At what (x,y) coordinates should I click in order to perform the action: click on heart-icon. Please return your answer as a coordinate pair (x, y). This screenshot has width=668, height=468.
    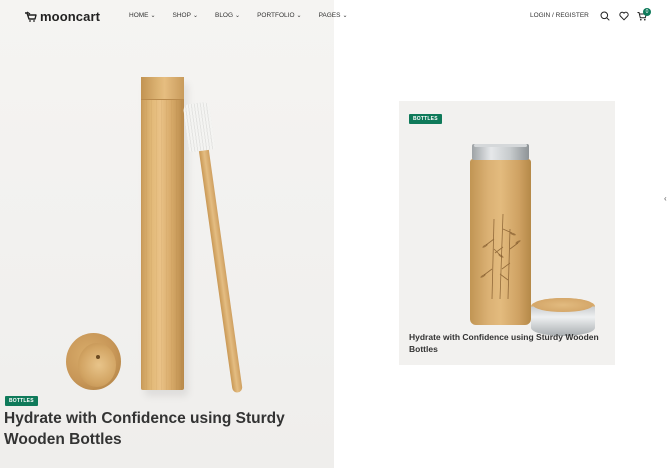
    Looking at the image, I should click on (624, 16).